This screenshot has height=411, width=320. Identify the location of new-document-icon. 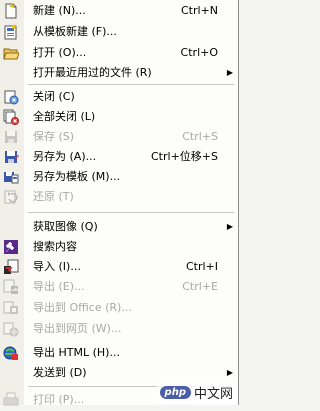
(11, 11).